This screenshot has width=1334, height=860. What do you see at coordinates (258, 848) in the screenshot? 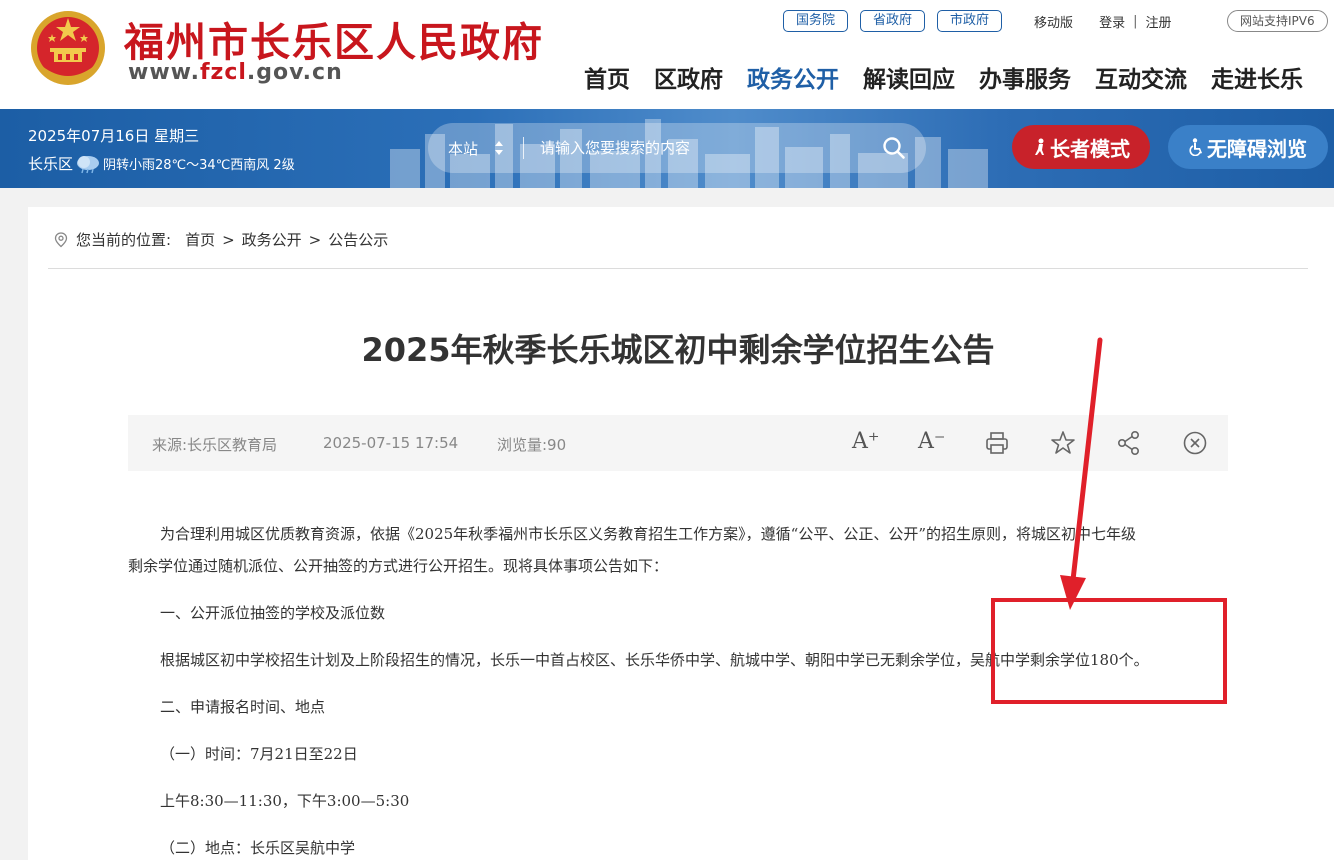
I see `registration-location: （二）地点：长乐区吴航中学` at bounding box center [258, 848].